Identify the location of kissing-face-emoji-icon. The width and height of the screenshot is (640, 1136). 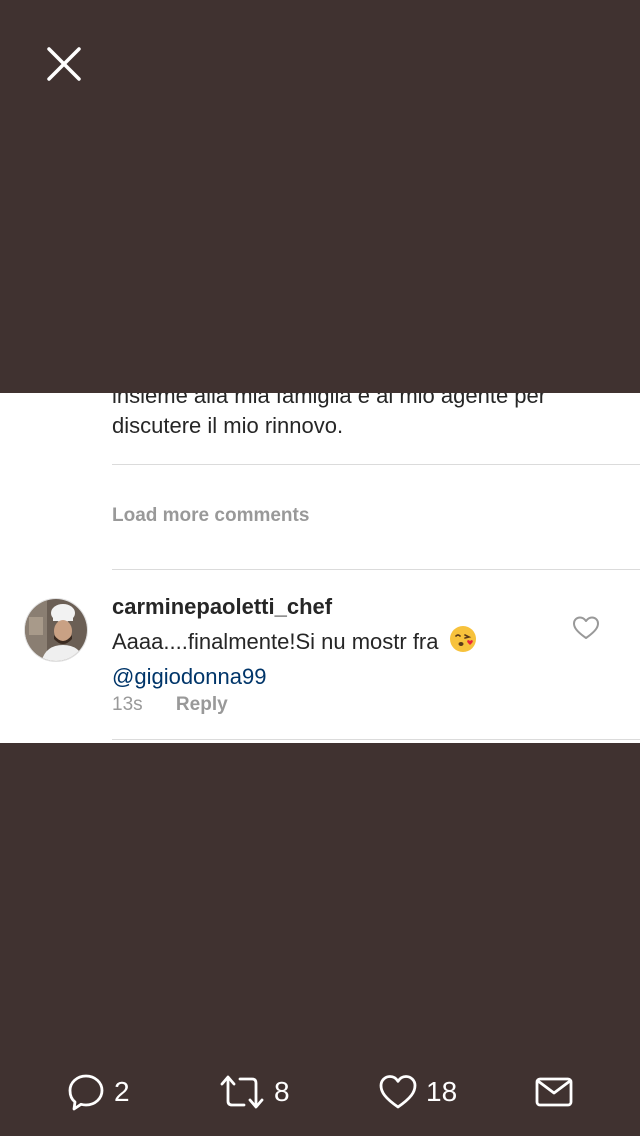
(463, 643).